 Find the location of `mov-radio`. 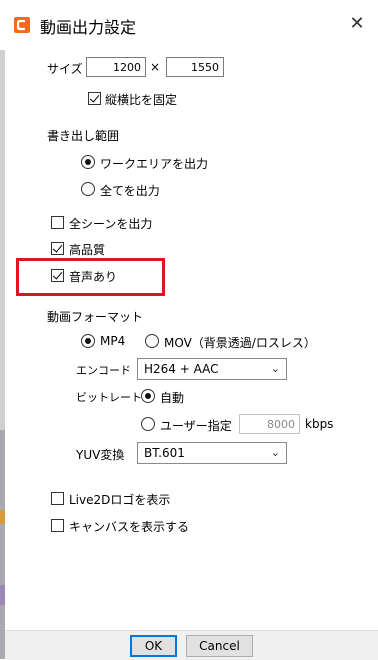

mov-radio is located at coordinates (152, 341).